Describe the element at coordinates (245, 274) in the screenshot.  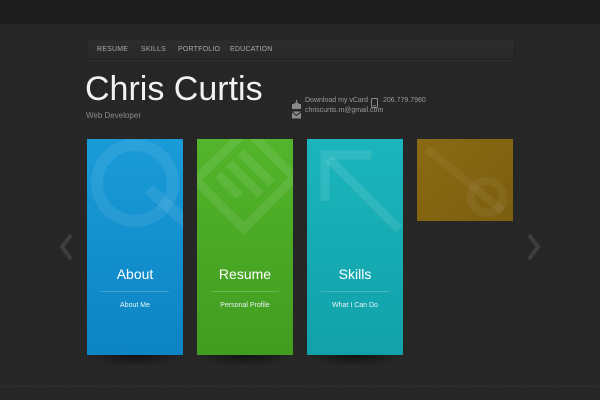
I see `tile-resume-title: Resume` at that location.